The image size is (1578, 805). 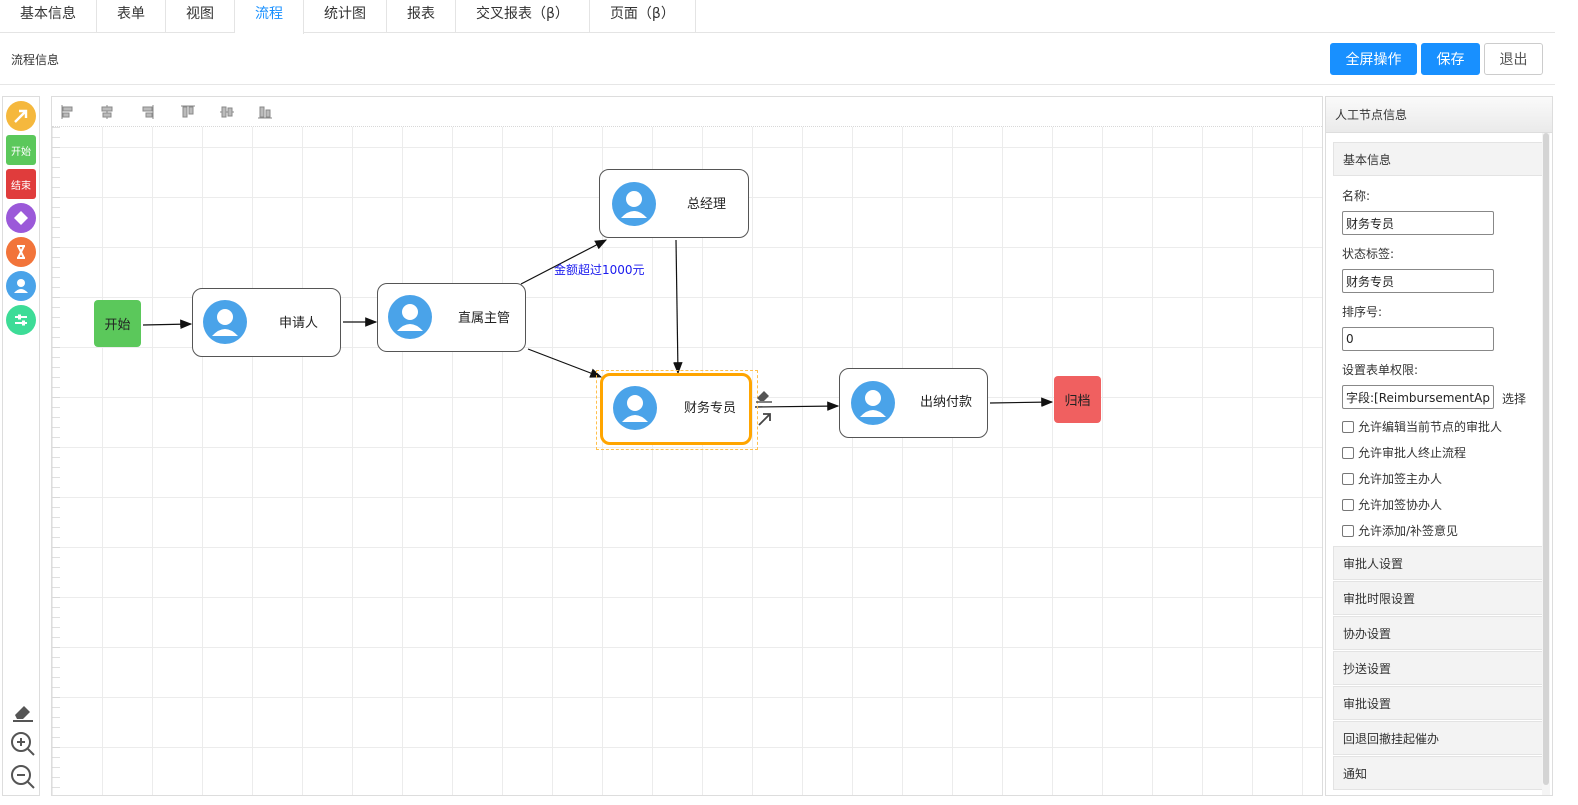 I want to click on checkbox-add-assist-signer: 允许加签协办人, so click(x=1392, y=504).